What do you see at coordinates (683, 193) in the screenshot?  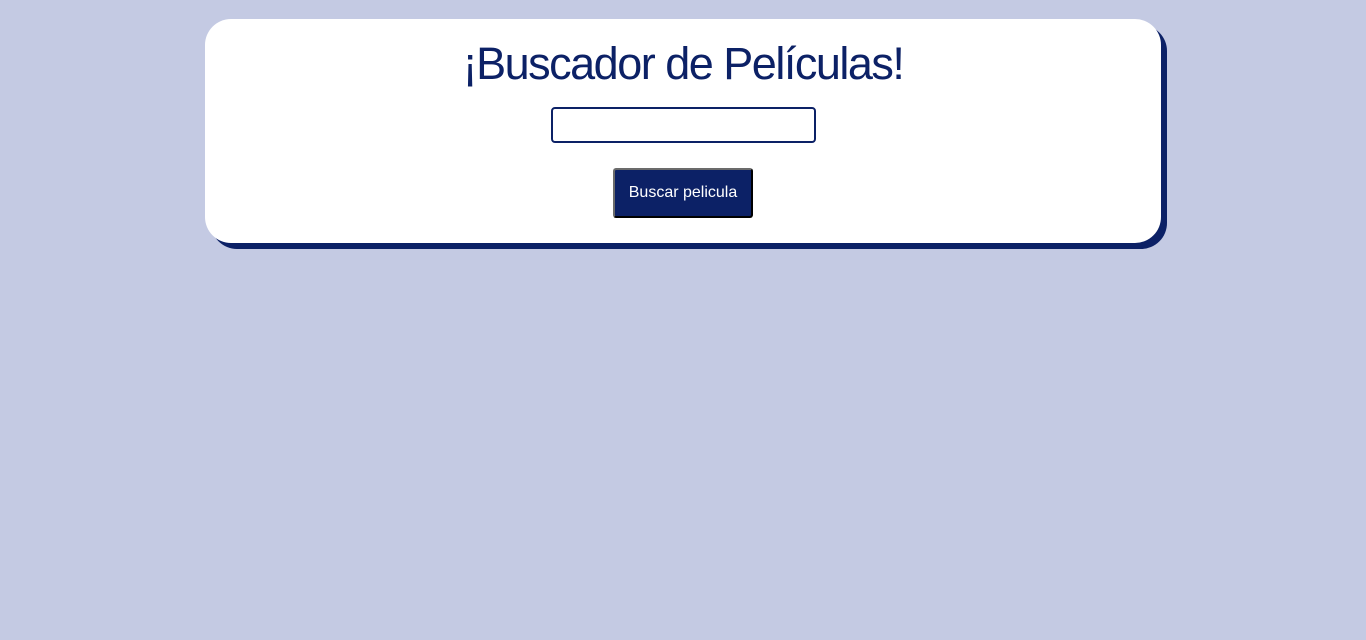 I see `search-movie-button: Buscar pelicula` at bounding box center [683, 193].